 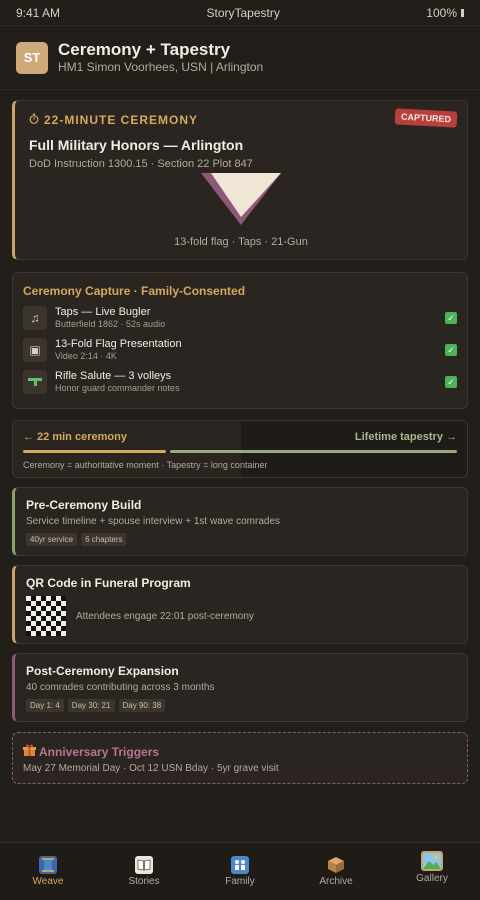 What do you see at coordinates (336, 881) in the screenshot?
I see `nav-label: Archive` at bounding box center [336, 881].